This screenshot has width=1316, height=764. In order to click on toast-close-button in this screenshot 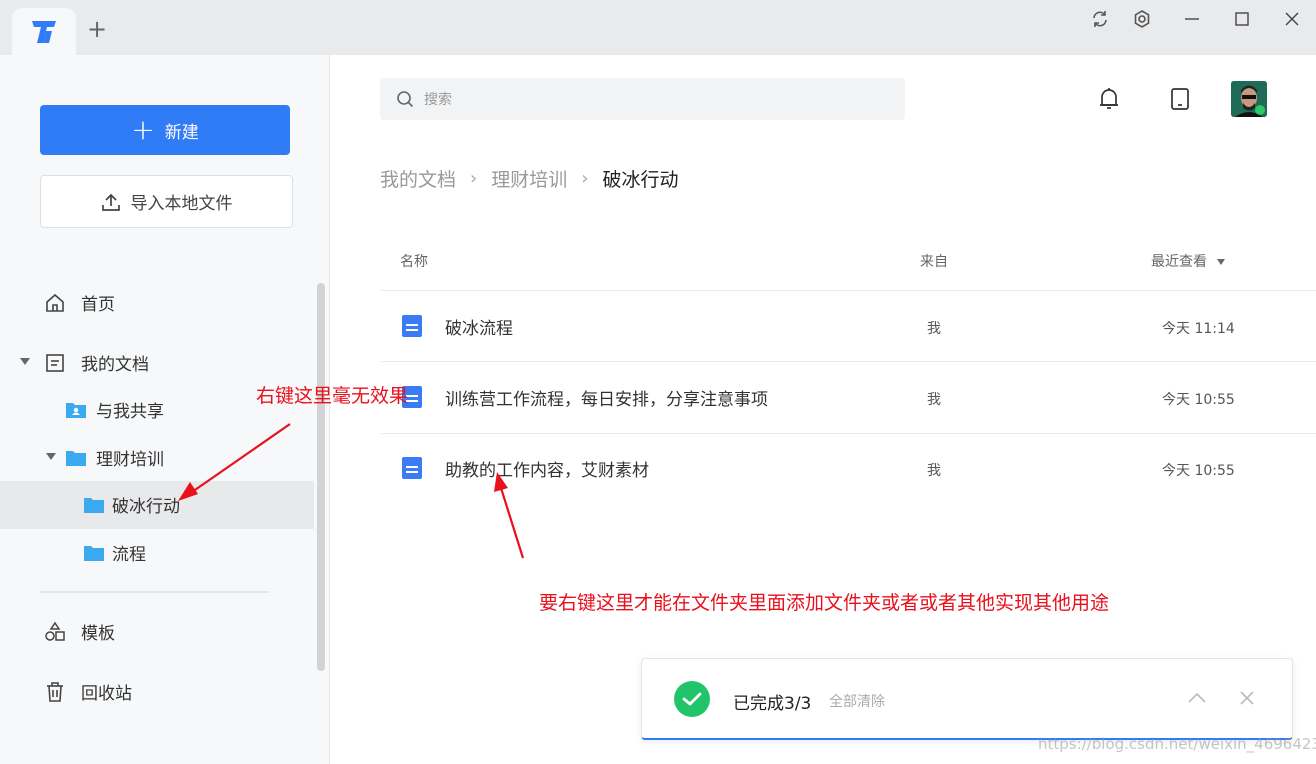, I will do `click(1247, 698)`.